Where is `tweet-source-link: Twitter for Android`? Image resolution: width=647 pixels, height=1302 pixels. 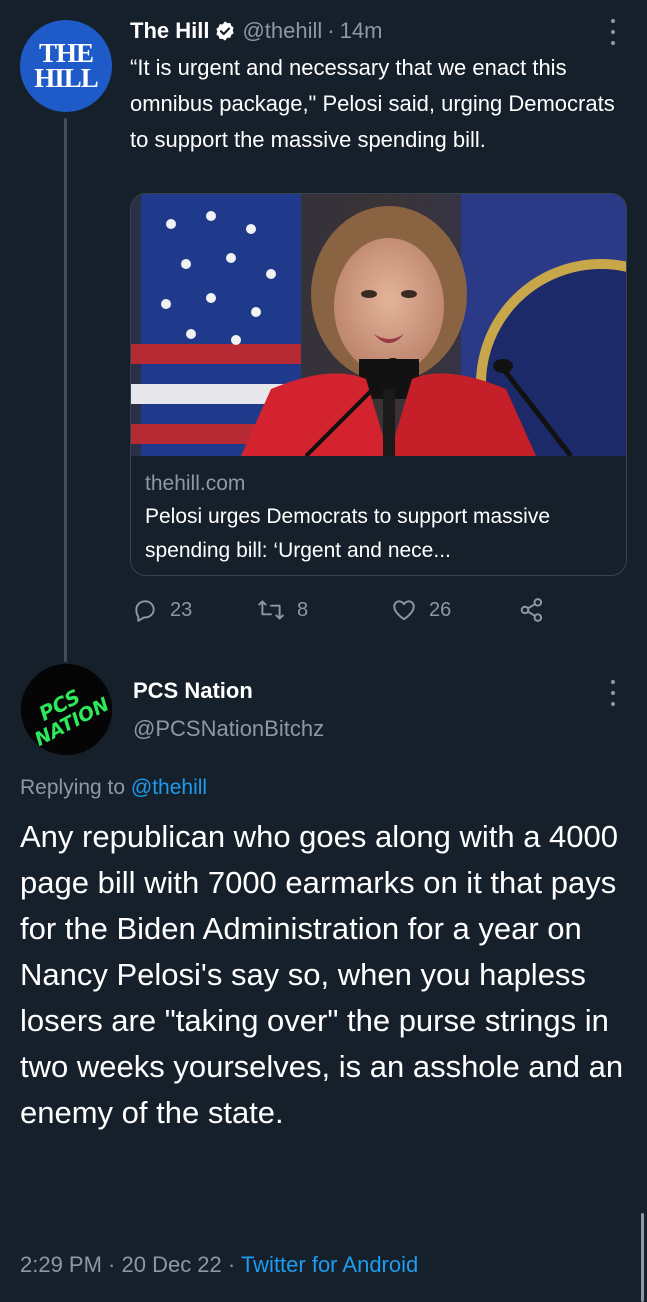
tweet-source-link: Twitter for Android is located at coordinates (329, 1264).